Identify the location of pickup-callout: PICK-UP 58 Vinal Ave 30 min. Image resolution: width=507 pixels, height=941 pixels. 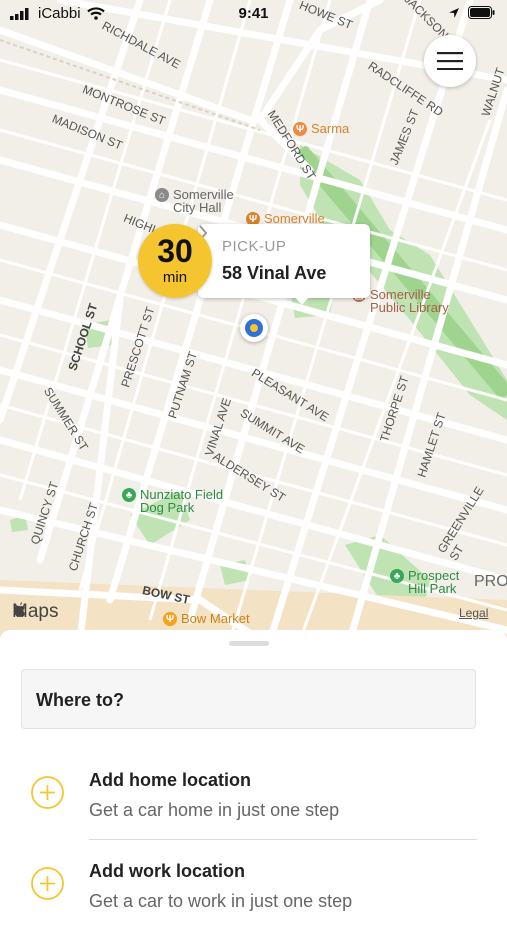
(254, 264).